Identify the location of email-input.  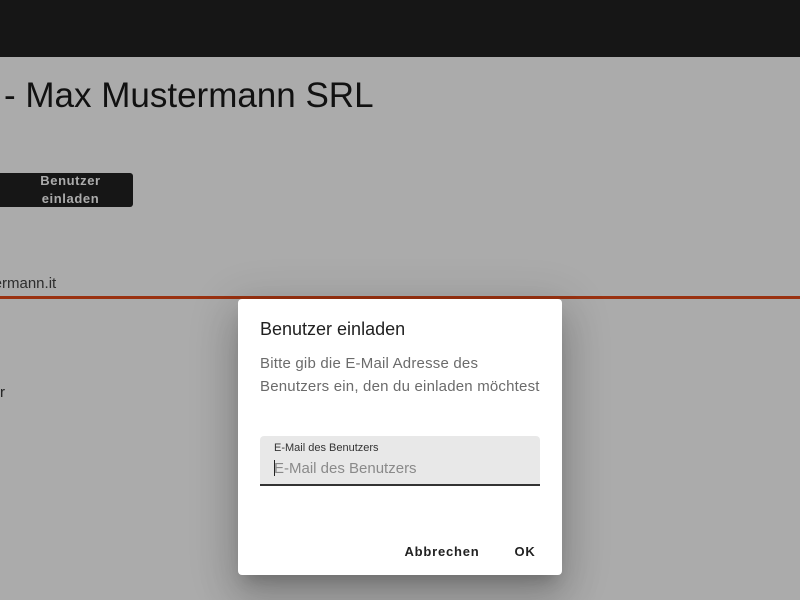
(399, 468).